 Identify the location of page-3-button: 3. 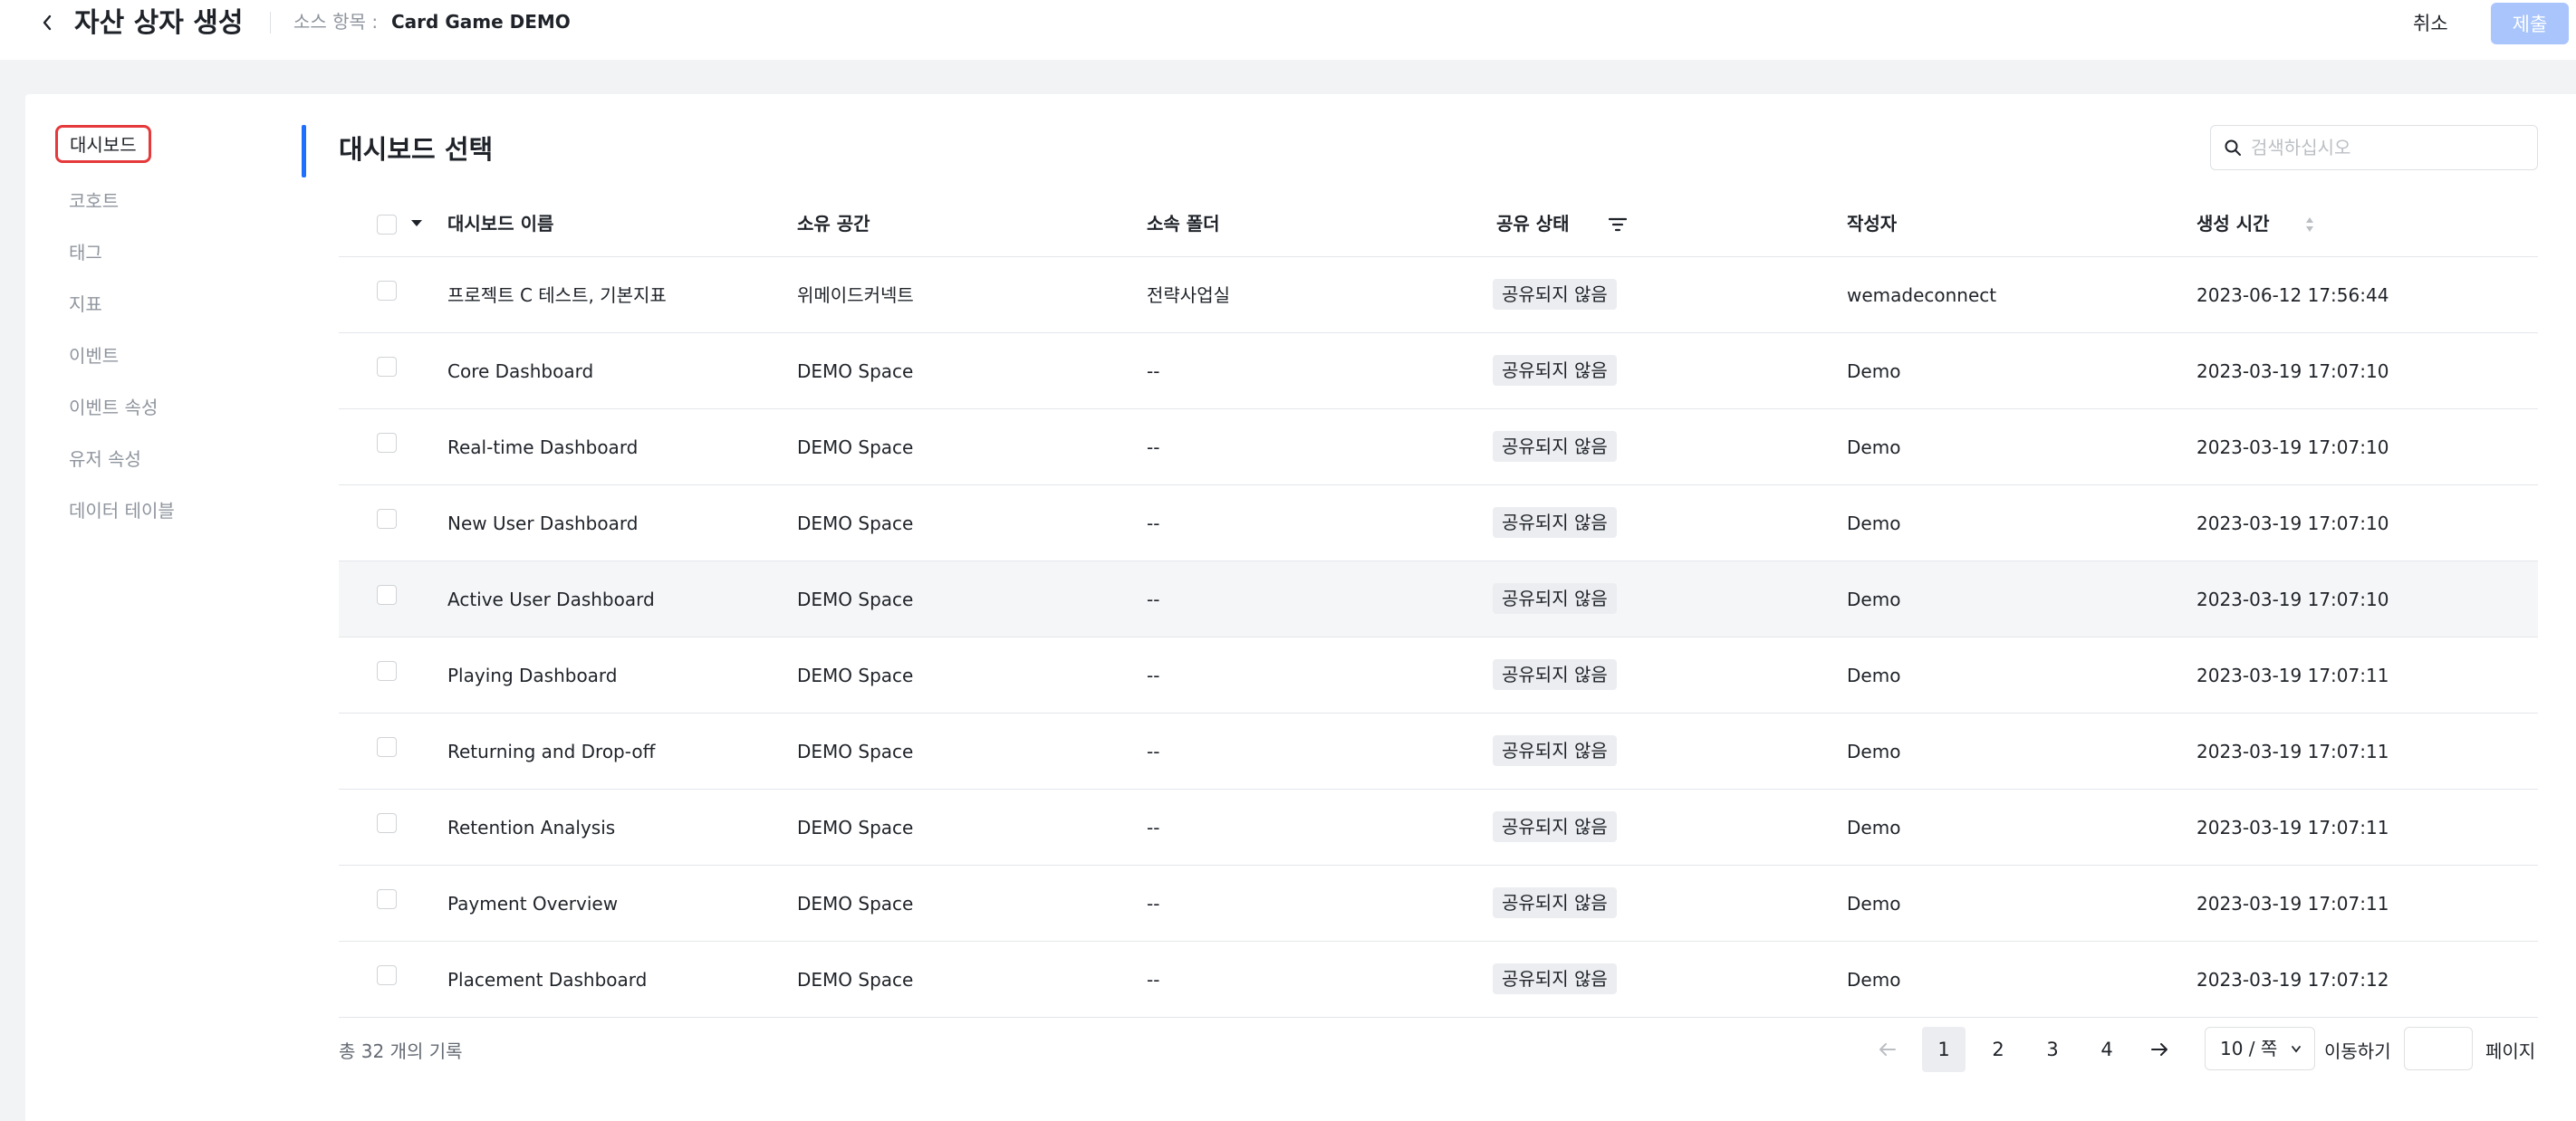
(2052, 1049).